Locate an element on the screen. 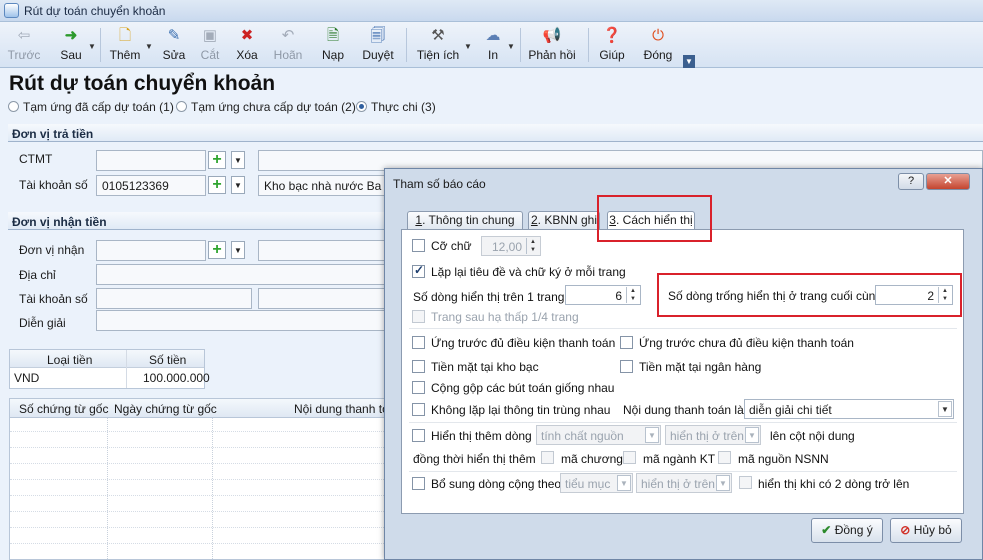 The width and height of the screenshot is (983, 560). column-divider is located at coordinates (126, 369).